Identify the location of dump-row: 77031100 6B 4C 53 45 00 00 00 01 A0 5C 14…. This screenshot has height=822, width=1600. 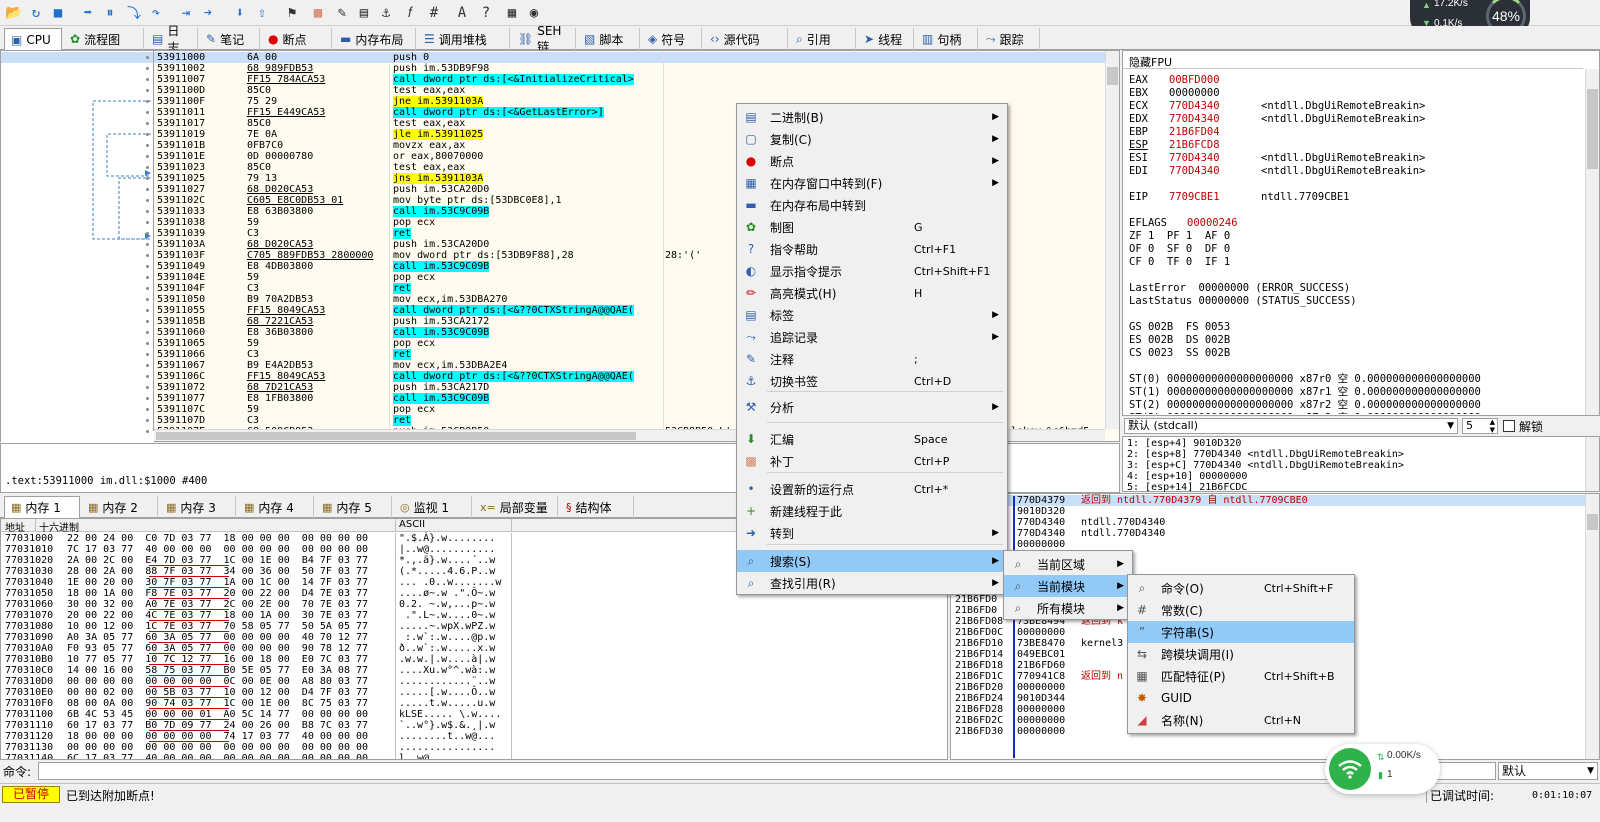
(474, 714).